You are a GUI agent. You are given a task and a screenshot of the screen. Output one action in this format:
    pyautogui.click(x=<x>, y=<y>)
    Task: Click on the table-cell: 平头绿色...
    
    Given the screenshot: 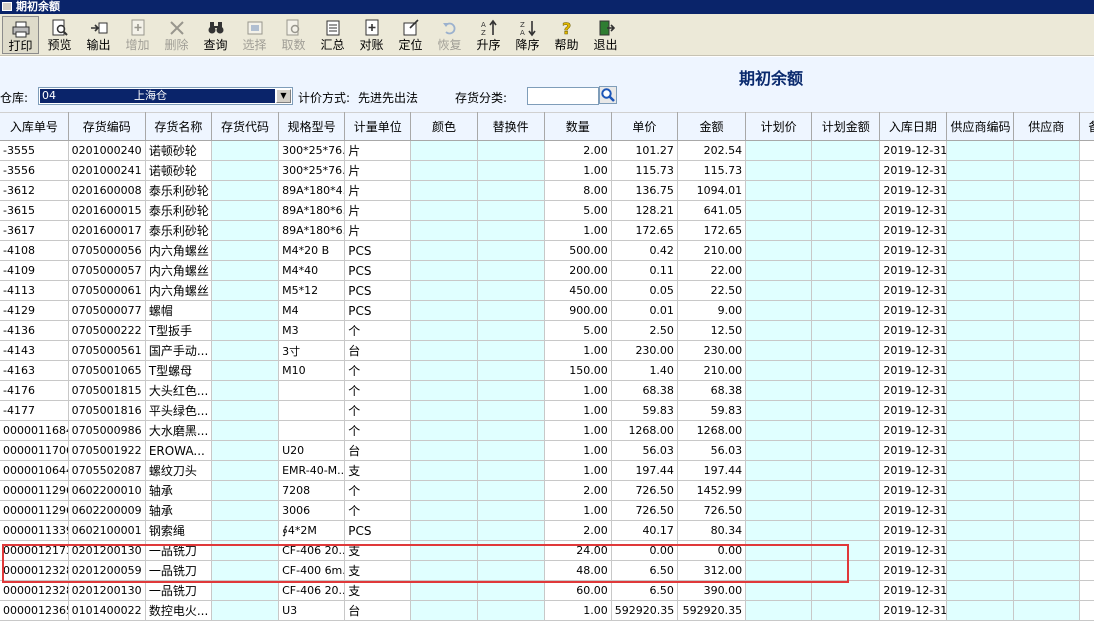 What is the action you would take?
    pyautogui.click(x=178, y=410)
    